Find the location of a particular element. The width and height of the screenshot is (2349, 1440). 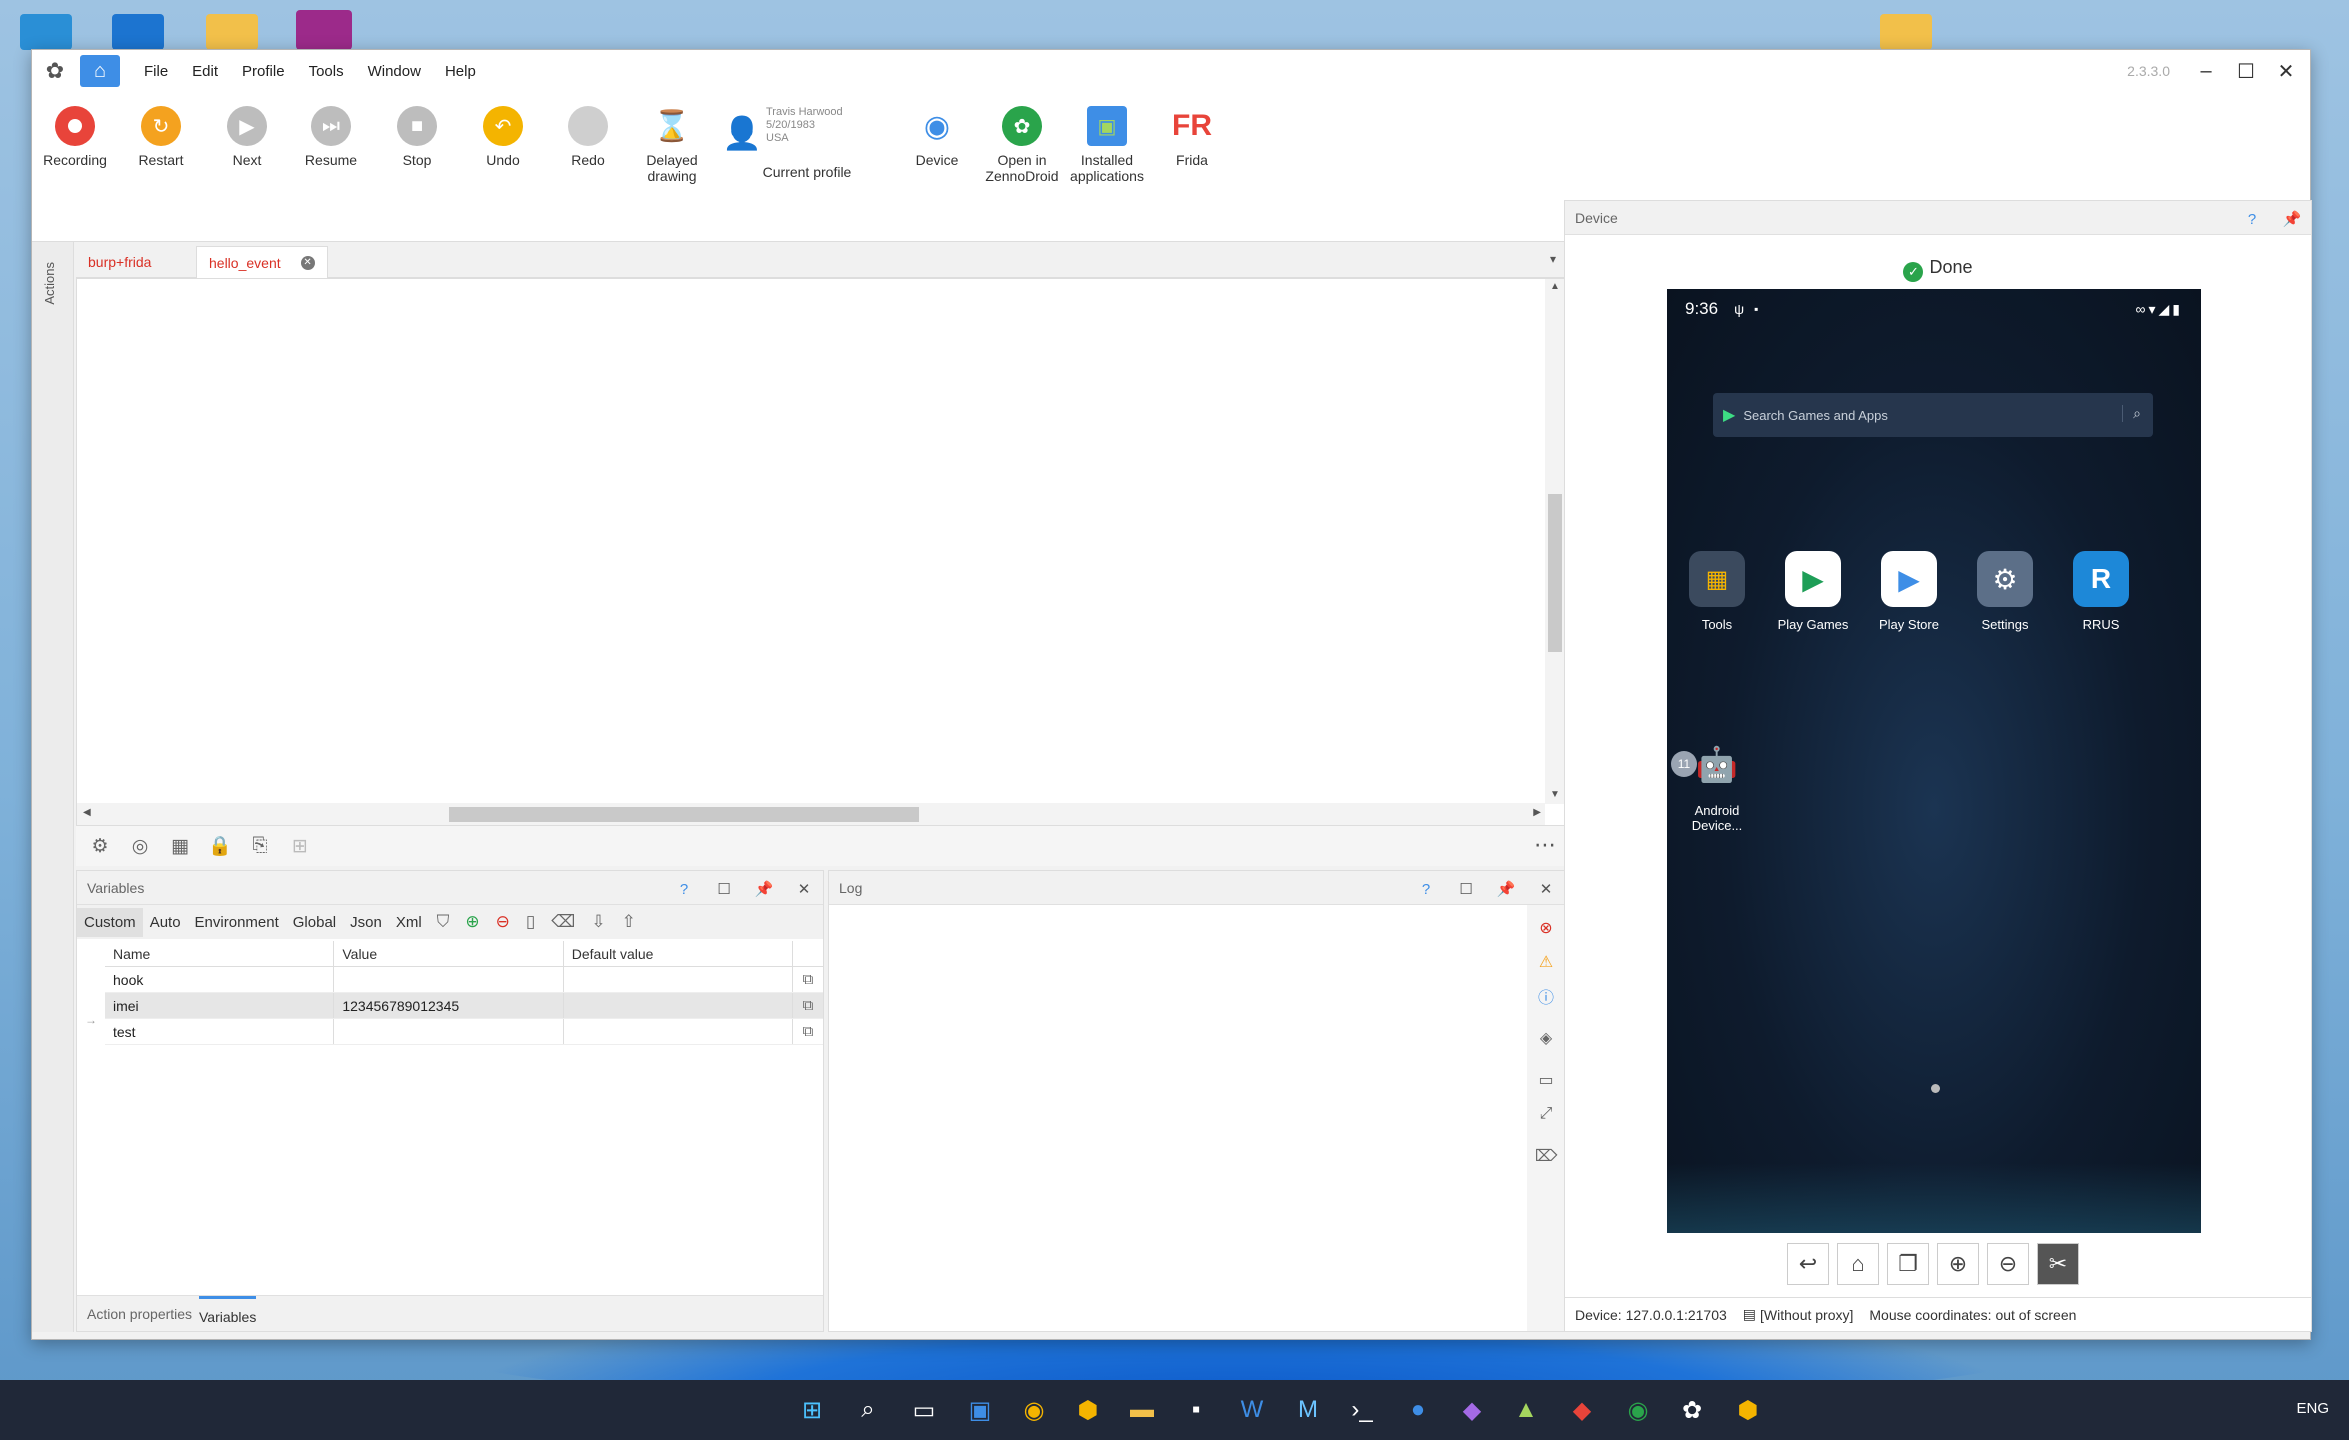

tab-json: Json is located at coordinates (366, 922).